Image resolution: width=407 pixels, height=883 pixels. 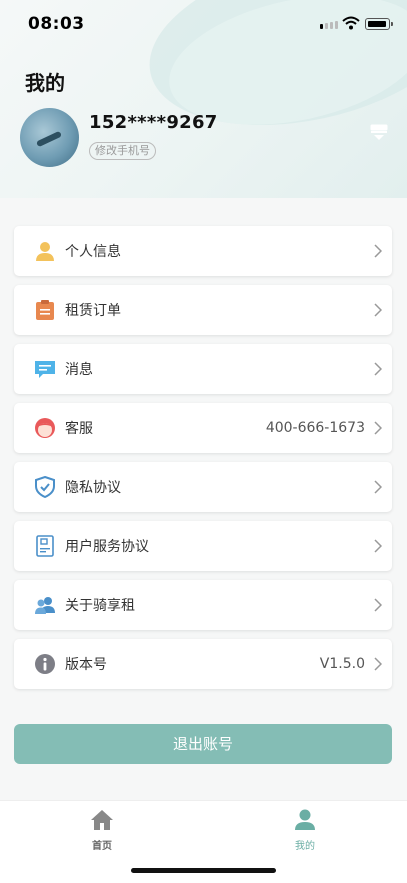 What do you see at coordinates (79, 429) in the screenshot?
I see `menu-item-label: 客服` at bounding box center [79, 429].